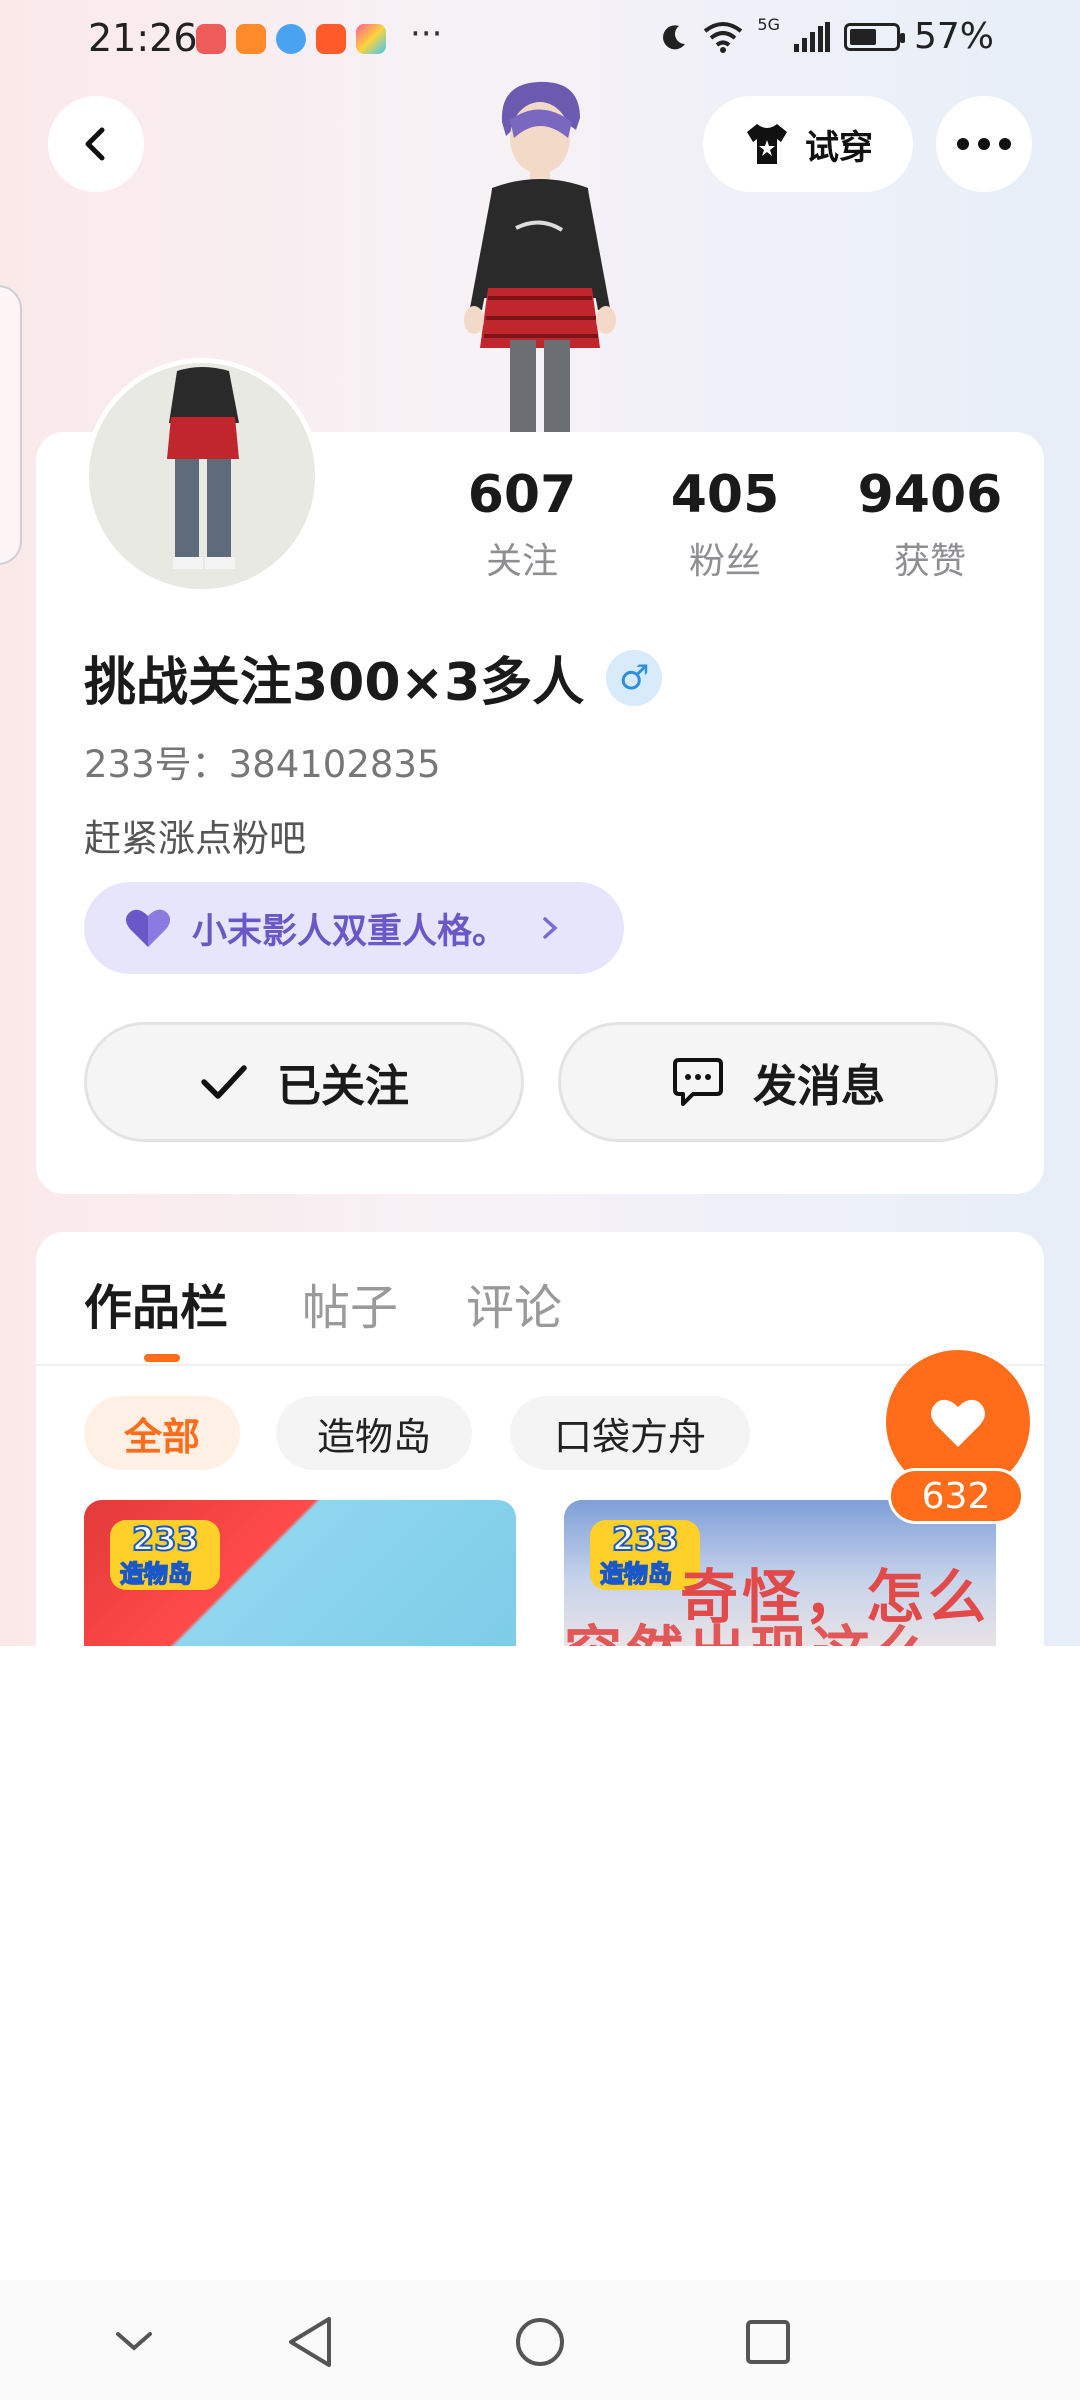 Image resolution: width=1080 pixels, height=2400 pixels. What do you see at coordinates (514, 1303) in the screenshot?
I see `tab-comments: 评论` at bounding box center [514, 1303].